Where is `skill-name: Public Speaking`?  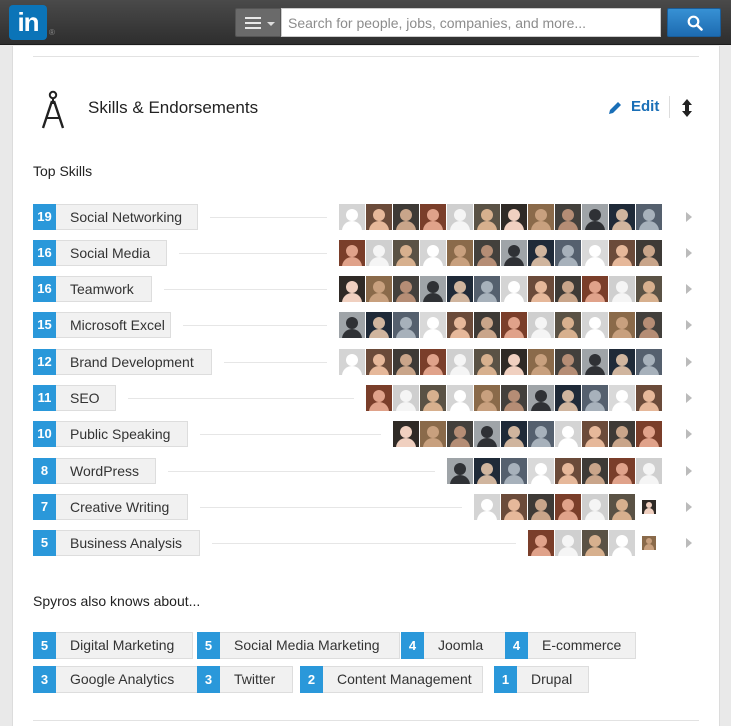
skill-name: Public Speaking is located at coordinates (122, 434).